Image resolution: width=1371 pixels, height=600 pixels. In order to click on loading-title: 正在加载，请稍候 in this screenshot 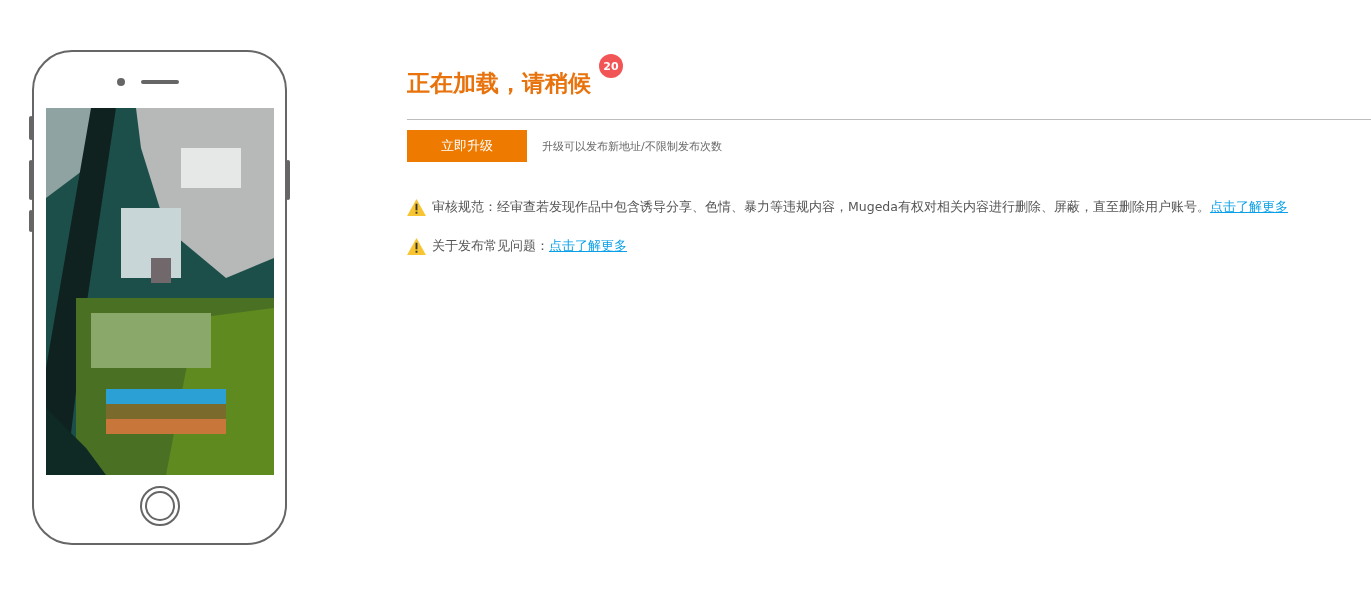, I will do `click(499, 83)`.